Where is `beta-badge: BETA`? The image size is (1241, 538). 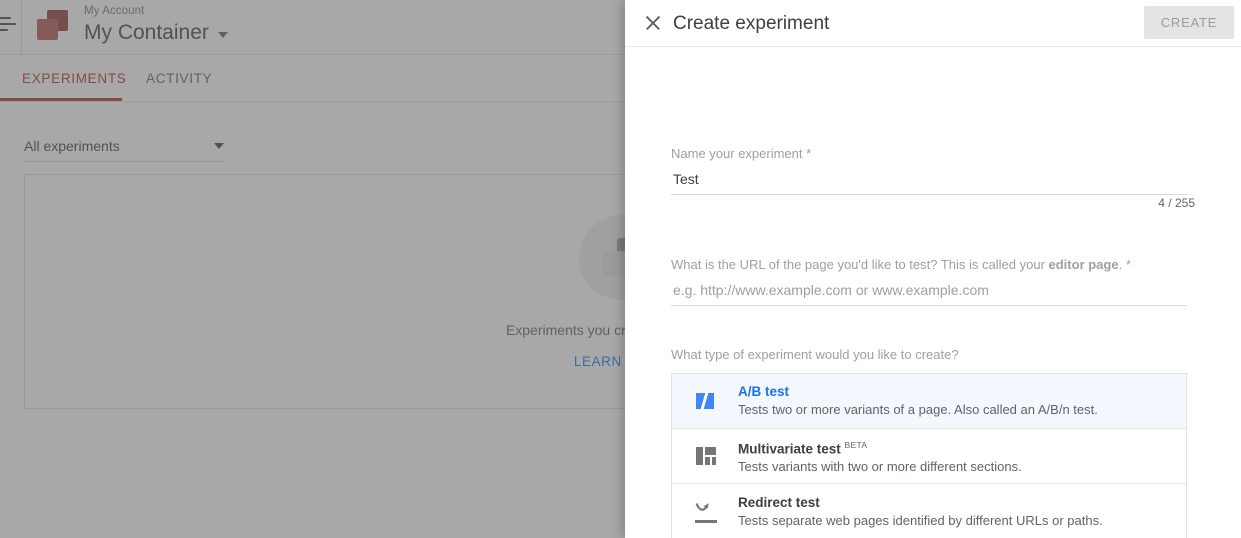 beta-badge: BETA is located at coordinates (856, 444).